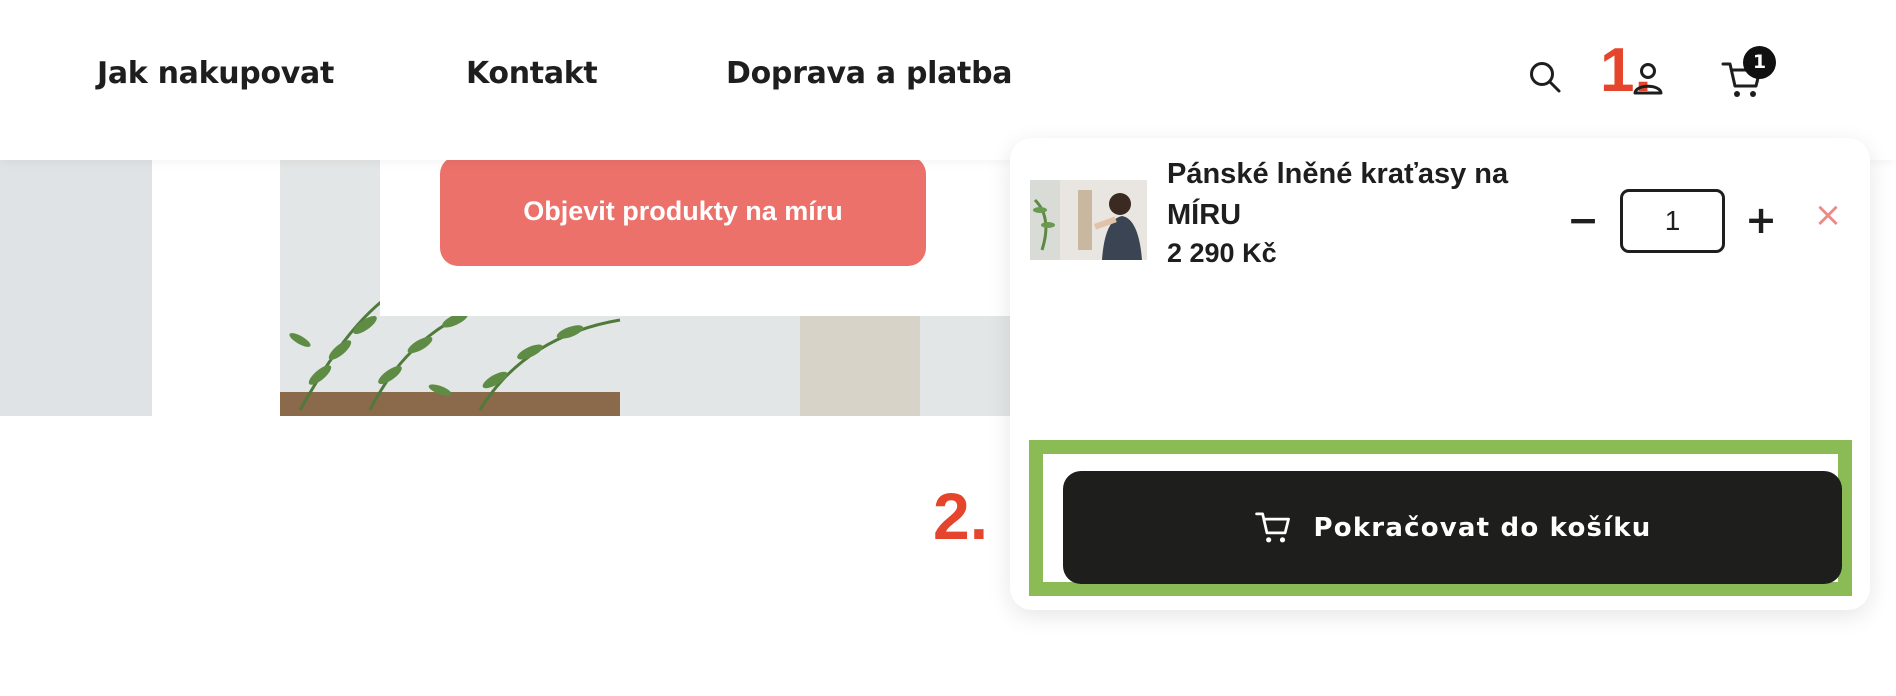 The width and height of the screenshot is (1896, 696). I want to click on step-2-annotation: 2., so click(961, 516).